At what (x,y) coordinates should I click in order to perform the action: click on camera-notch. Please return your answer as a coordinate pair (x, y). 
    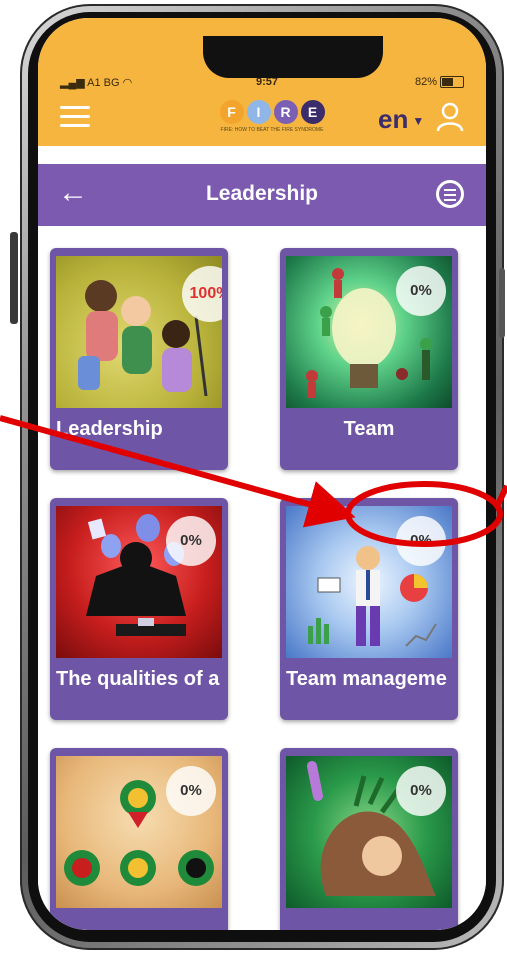
    Looking at the image, I should click on (293, 57).